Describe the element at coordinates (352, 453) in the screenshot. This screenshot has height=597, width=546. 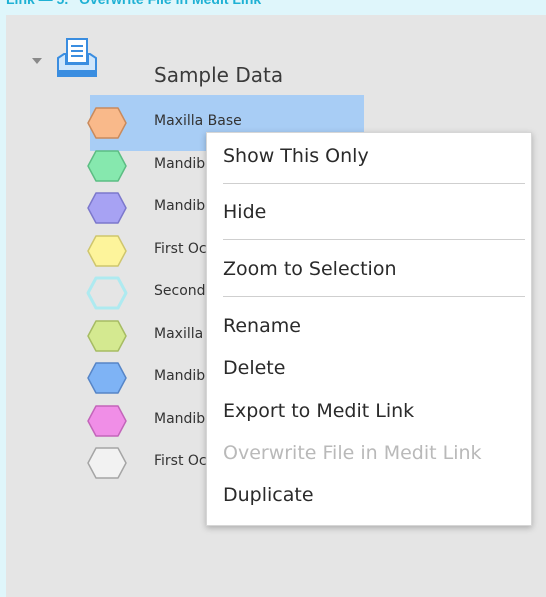
I see `menu-item-overwrite-file: Overwrite File in Medit Link` at that location.